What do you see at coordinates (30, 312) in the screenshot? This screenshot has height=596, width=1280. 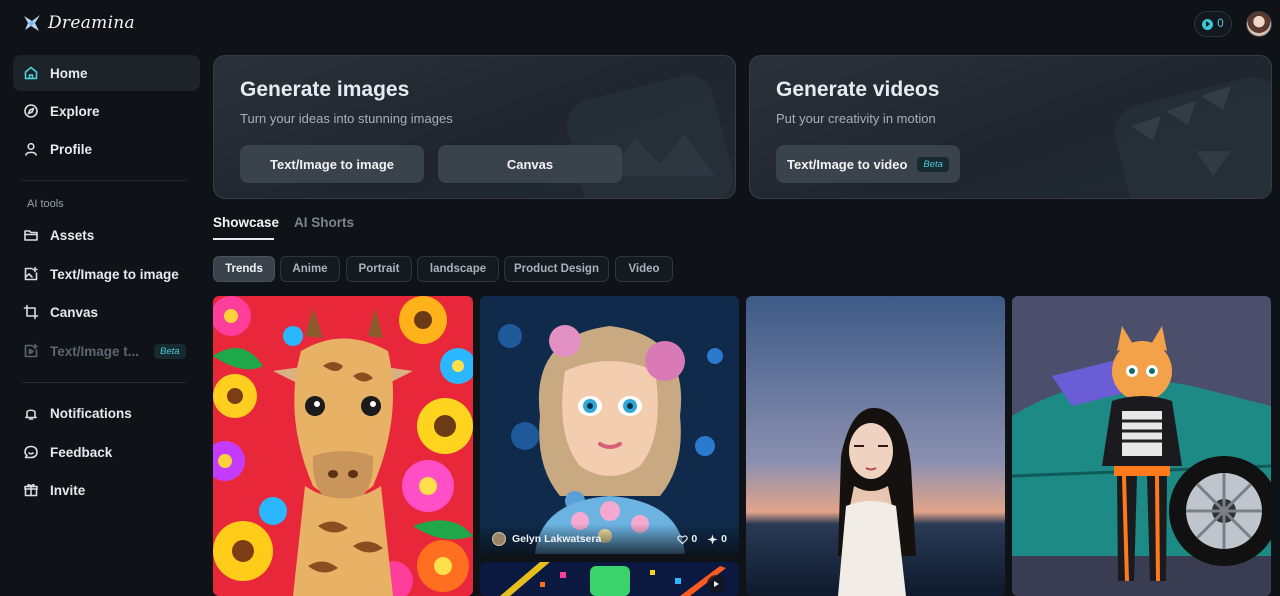 I see `crop-icon` at bounding box center [30, 312].